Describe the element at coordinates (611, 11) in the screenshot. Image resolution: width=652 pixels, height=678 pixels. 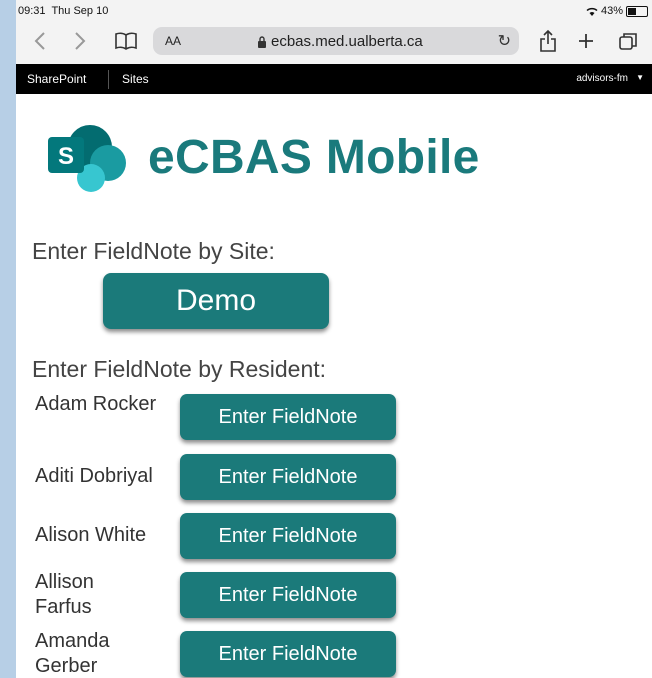
I see `battery-percent: 43%` at that location.